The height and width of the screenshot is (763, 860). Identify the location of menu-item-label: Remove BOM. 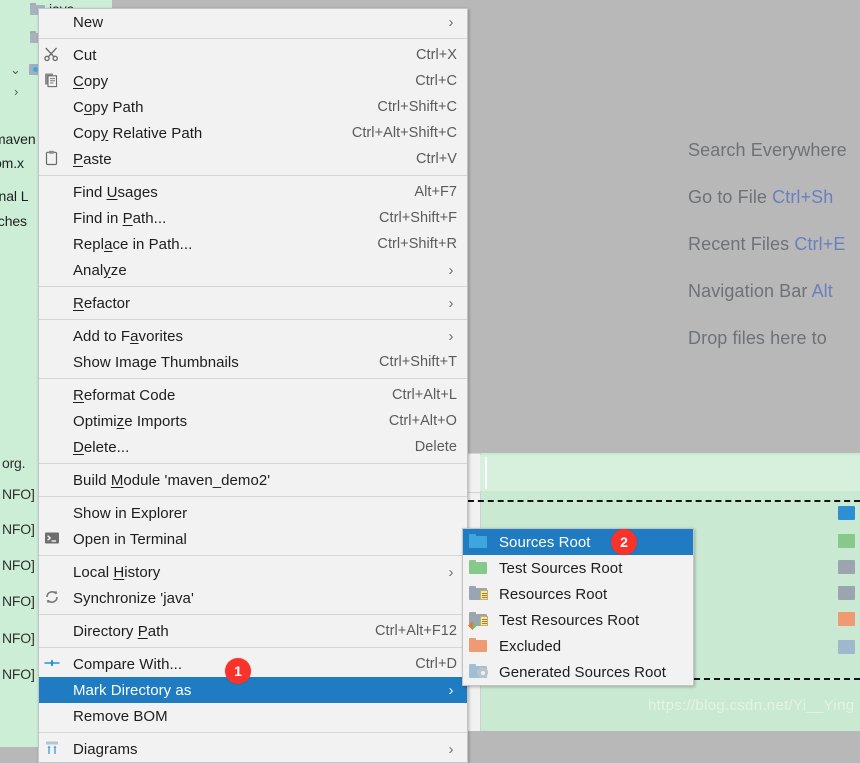
(120, 716).